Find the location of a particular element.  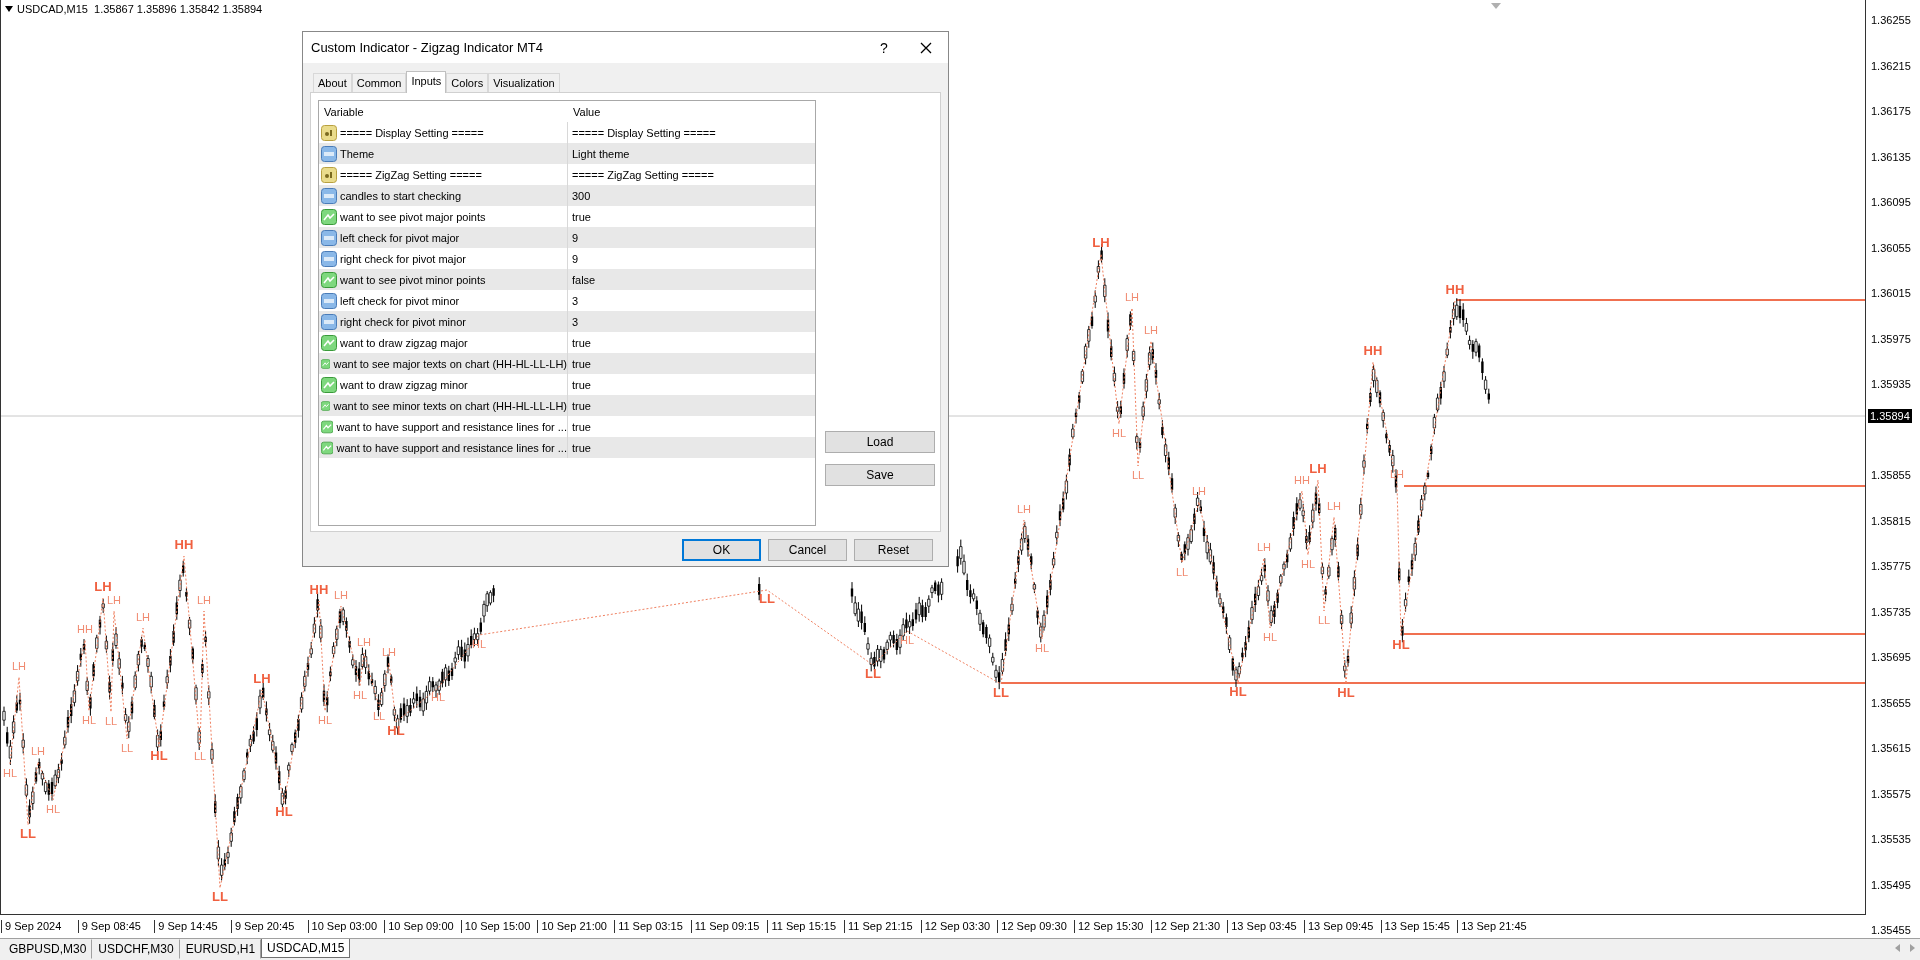

dialog-tab: About is located at coordinates (332, 82).